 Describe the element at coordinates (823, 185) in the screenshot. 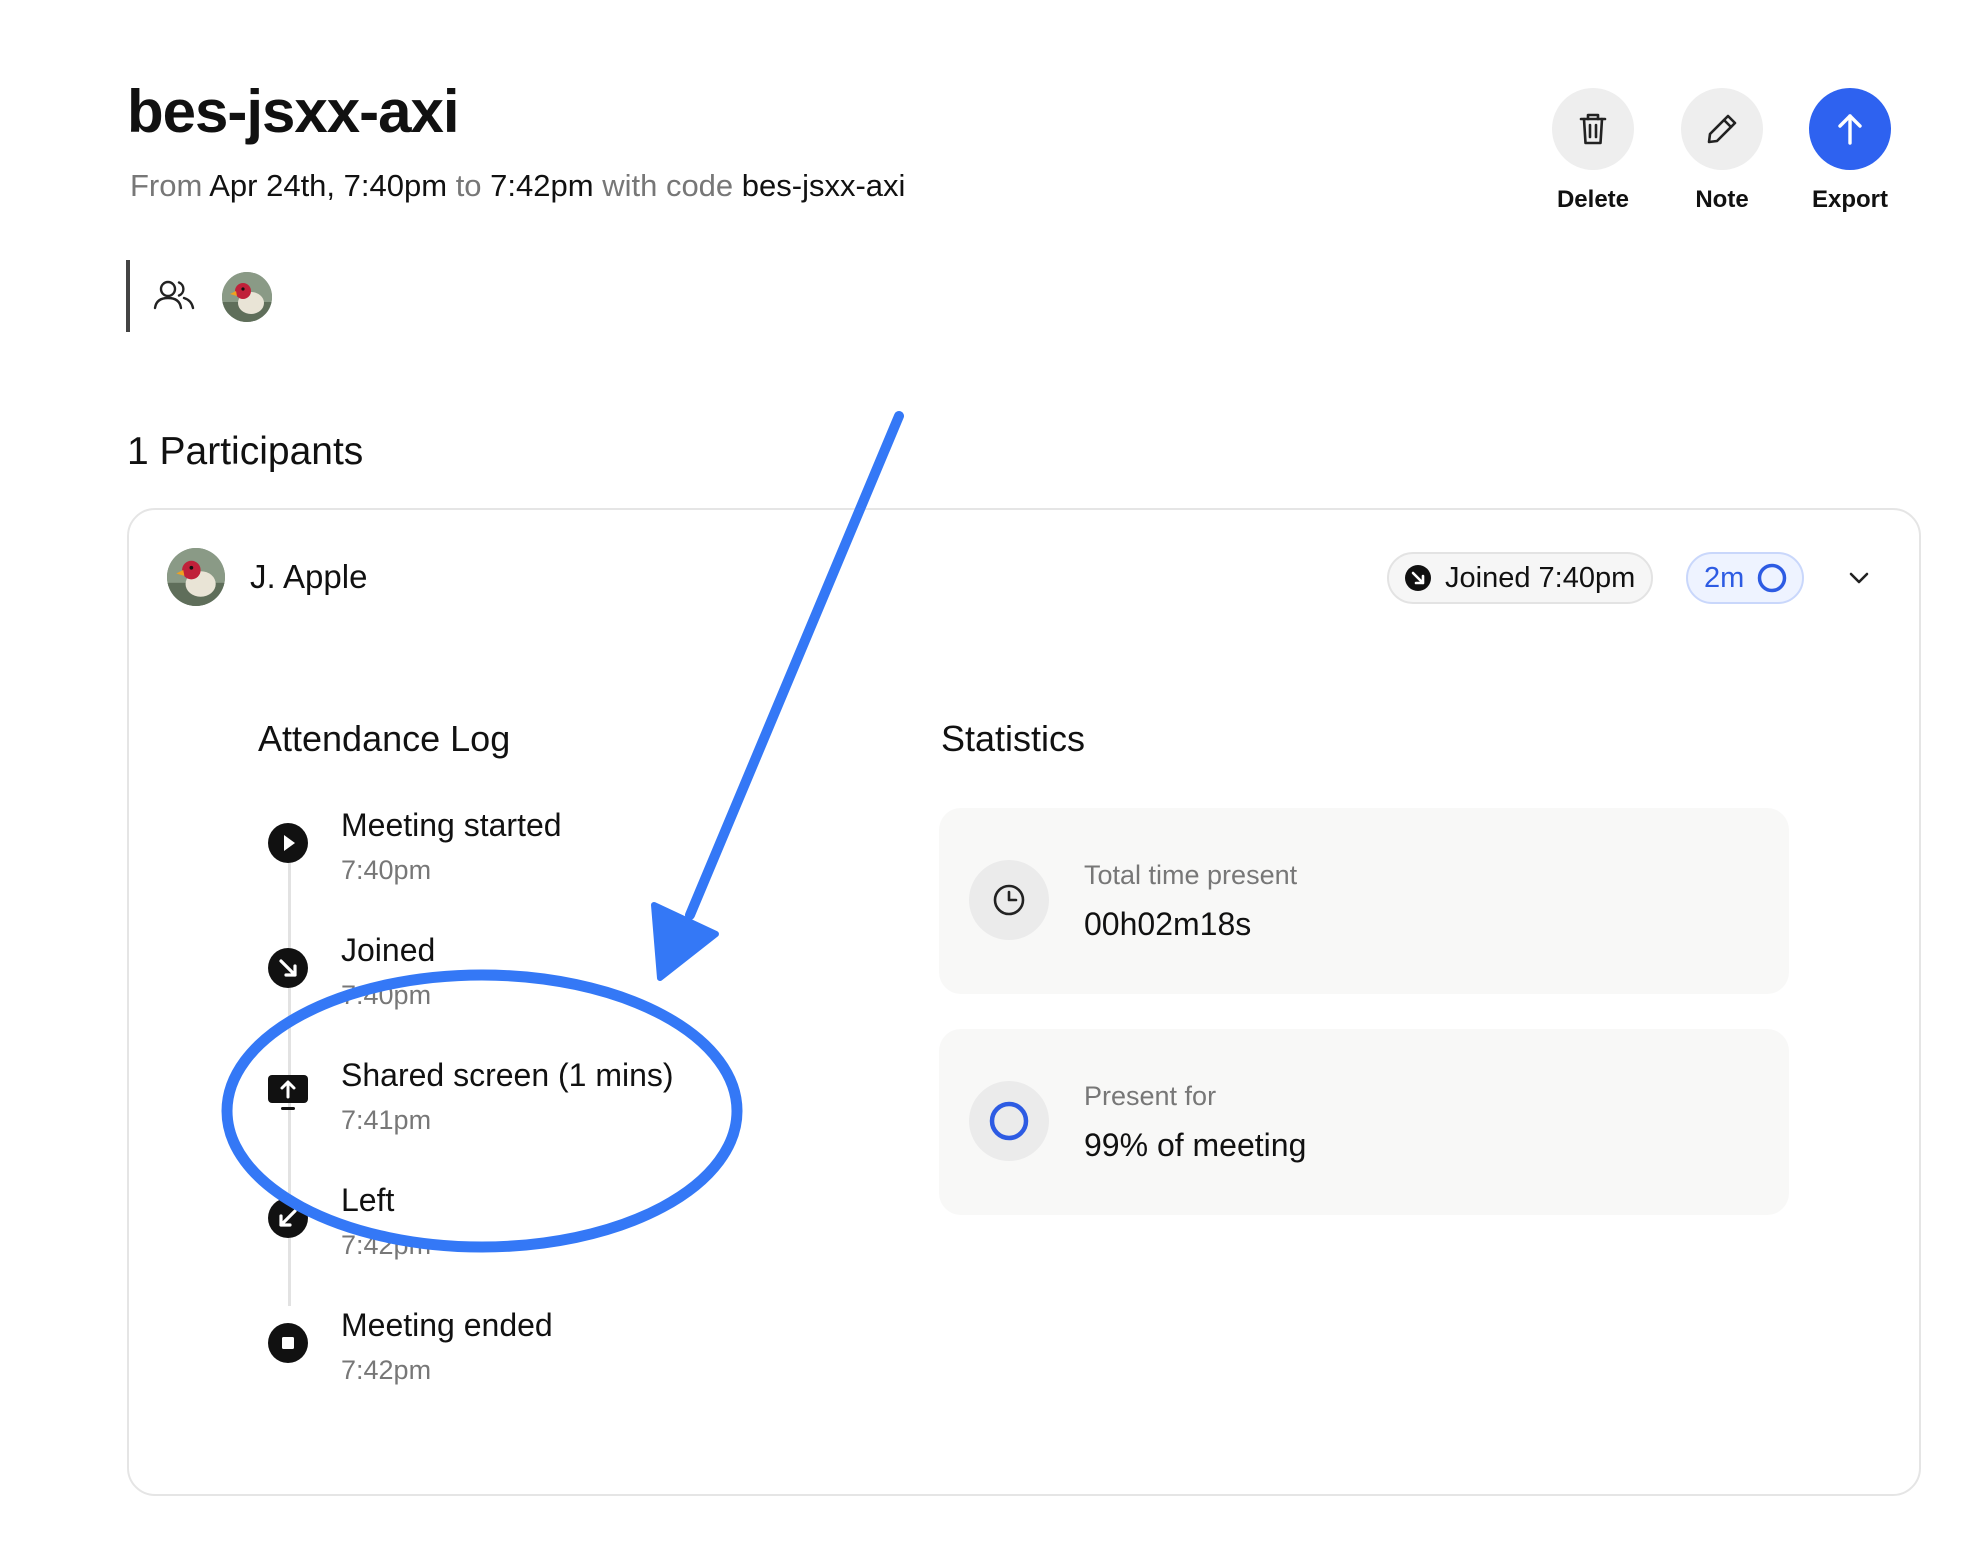

I see `subtitle-code: bes-jsxx-axi` at that location.